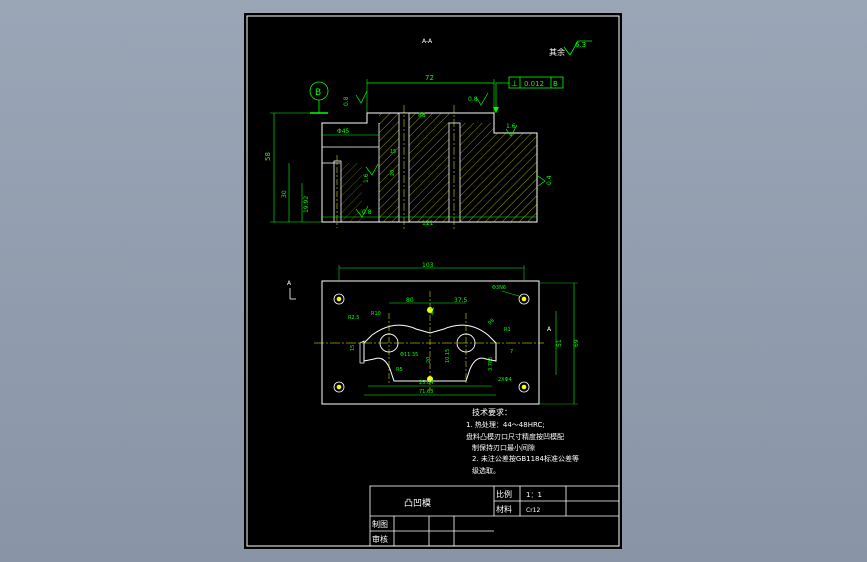 The height and width of the screenshot is (562, 867). I want to click on view-arrow-right: A, so click(549, 329).